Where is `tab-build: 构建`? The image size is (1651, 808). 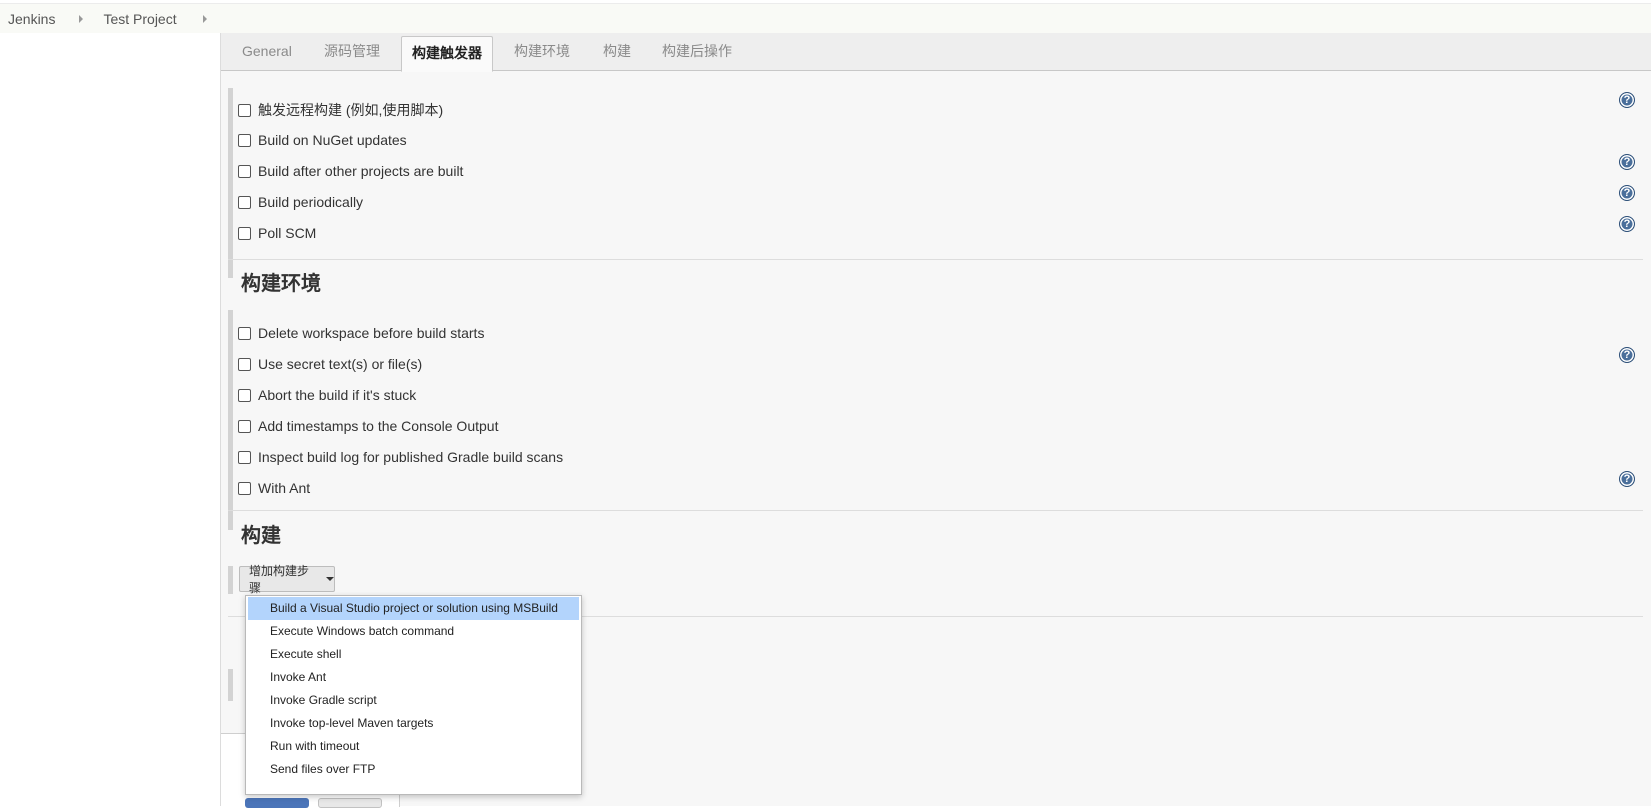 tab-build: 构建 is located at coordinates (617, 51).